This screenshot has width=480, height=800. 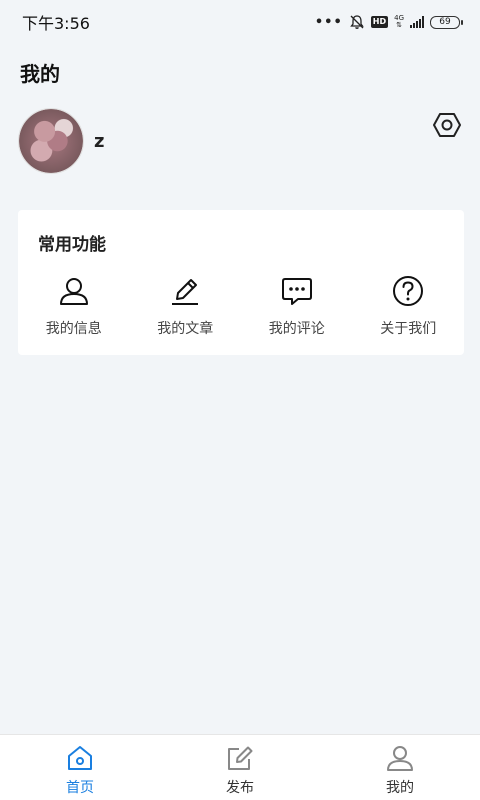 I want to click on nav-label: 发布, so click(x=240, y=788).